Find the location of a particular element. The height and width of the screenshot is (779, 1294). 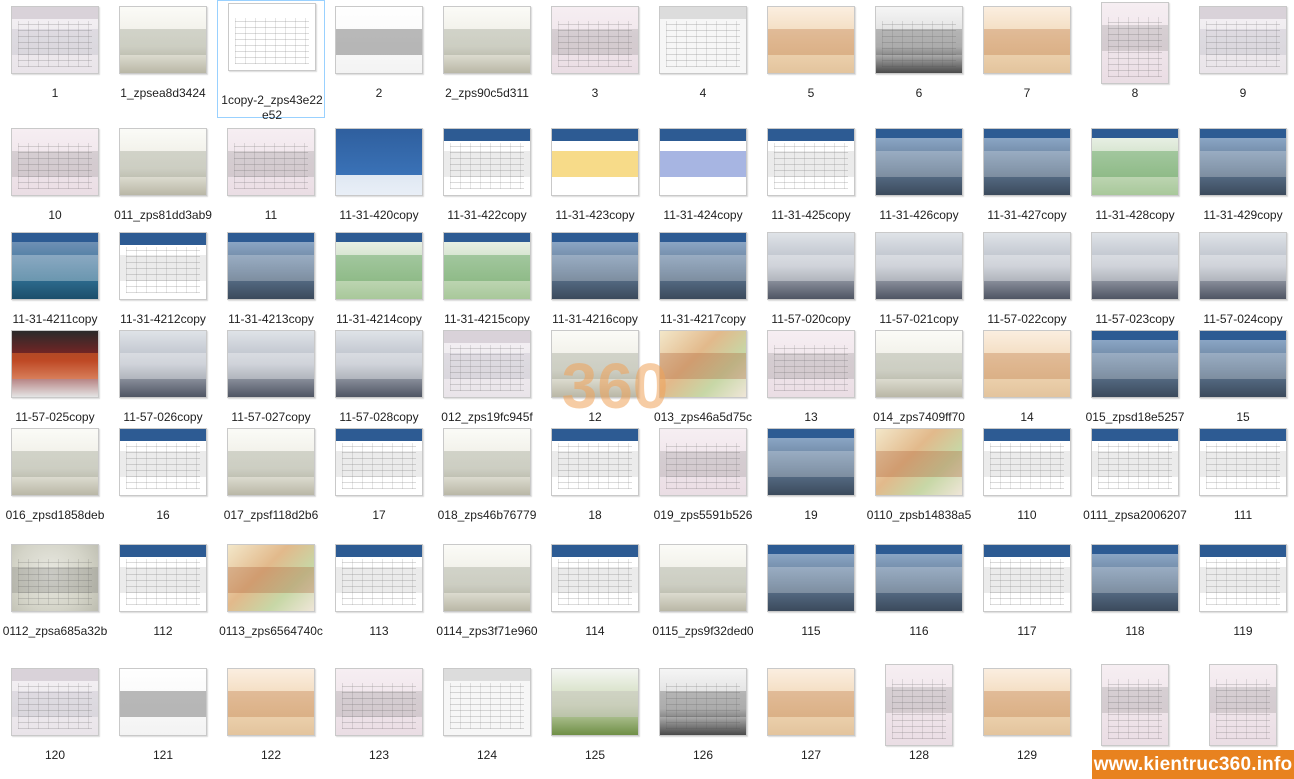

file-item: 115 is located at coordinates (811, 596).